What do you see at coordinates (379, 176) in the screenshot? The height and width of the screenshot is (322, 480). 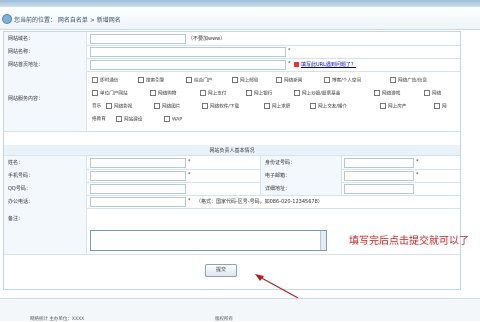 I see `email-input` at bounding box center [379, 176].